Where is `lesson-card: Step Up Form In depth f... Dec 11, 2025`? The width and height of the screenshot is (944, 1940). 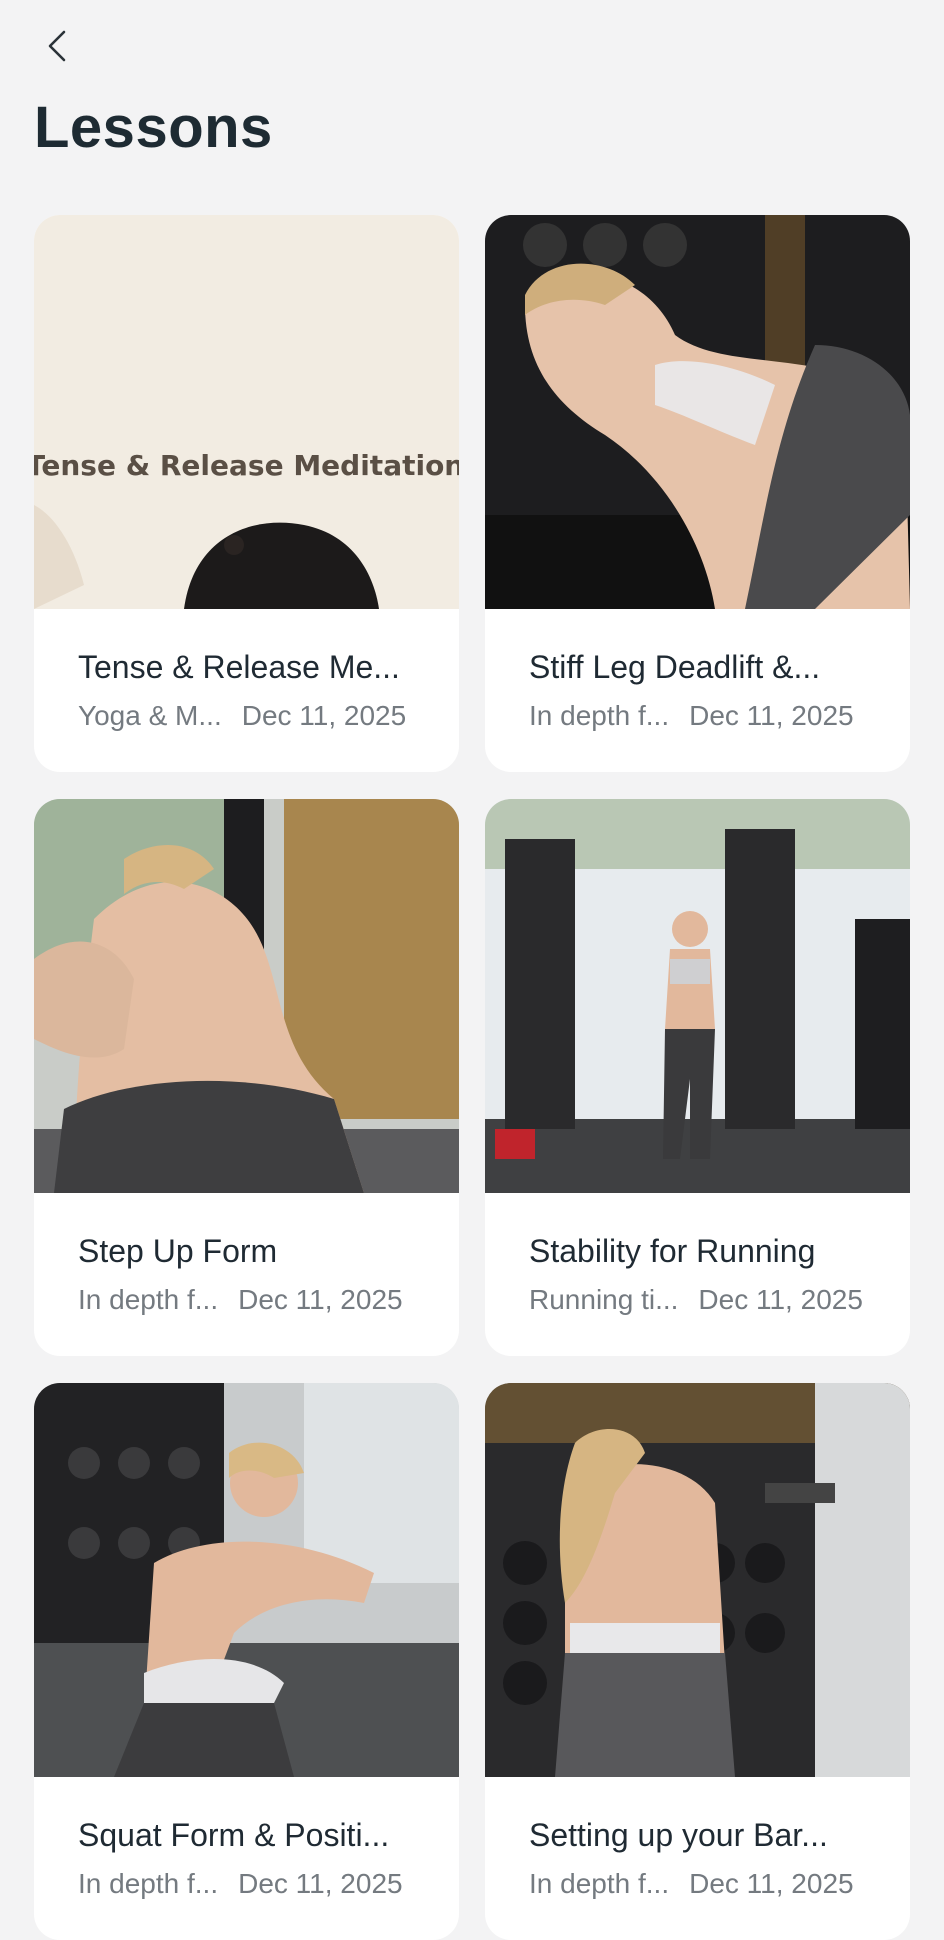 lesson-card: Step Up Form In depth f... Dec 11, 2025 is located at coordinates (246, 1077).